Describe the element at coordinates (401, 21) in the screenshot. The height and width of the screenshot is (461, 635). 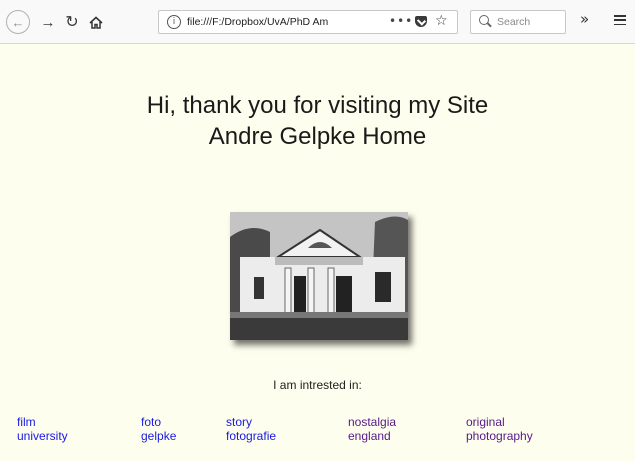
I see `page-actions-button: •••` at that location.